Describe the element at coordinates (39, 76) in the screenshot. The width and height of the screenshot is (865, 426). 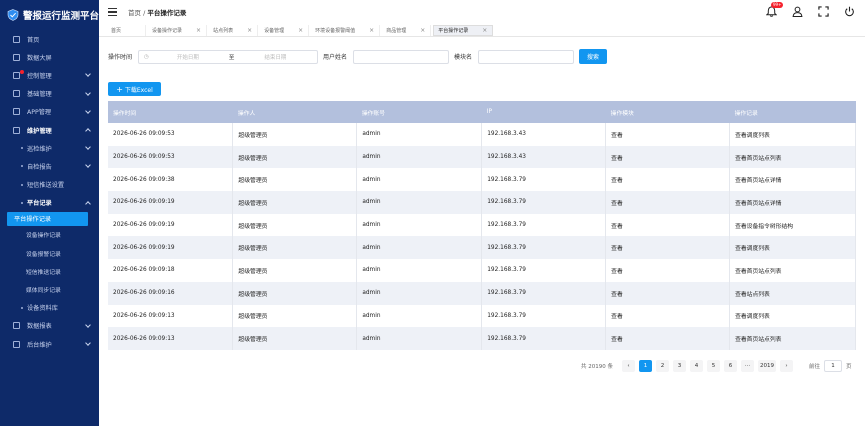
I see `sidebar-item-label: 控制管理` at that location.